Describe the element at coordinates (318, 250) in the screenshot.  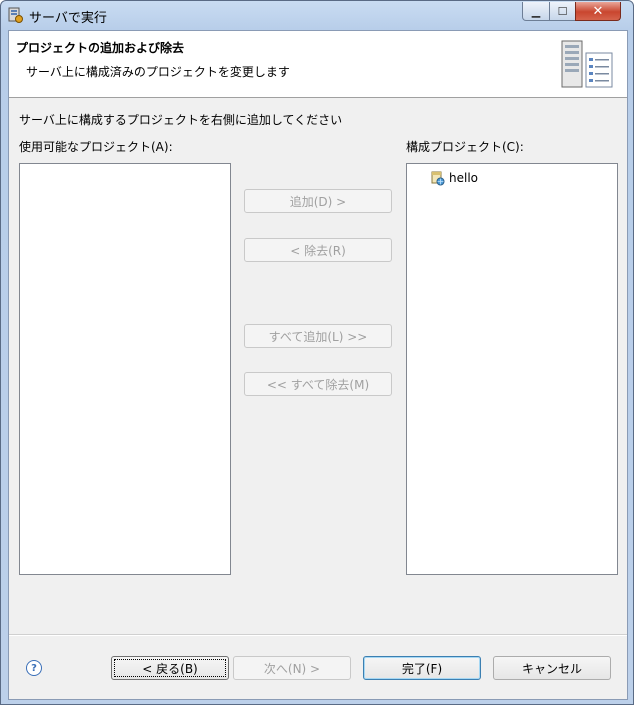
I see `remove-button: < 除去(R)` at that location.